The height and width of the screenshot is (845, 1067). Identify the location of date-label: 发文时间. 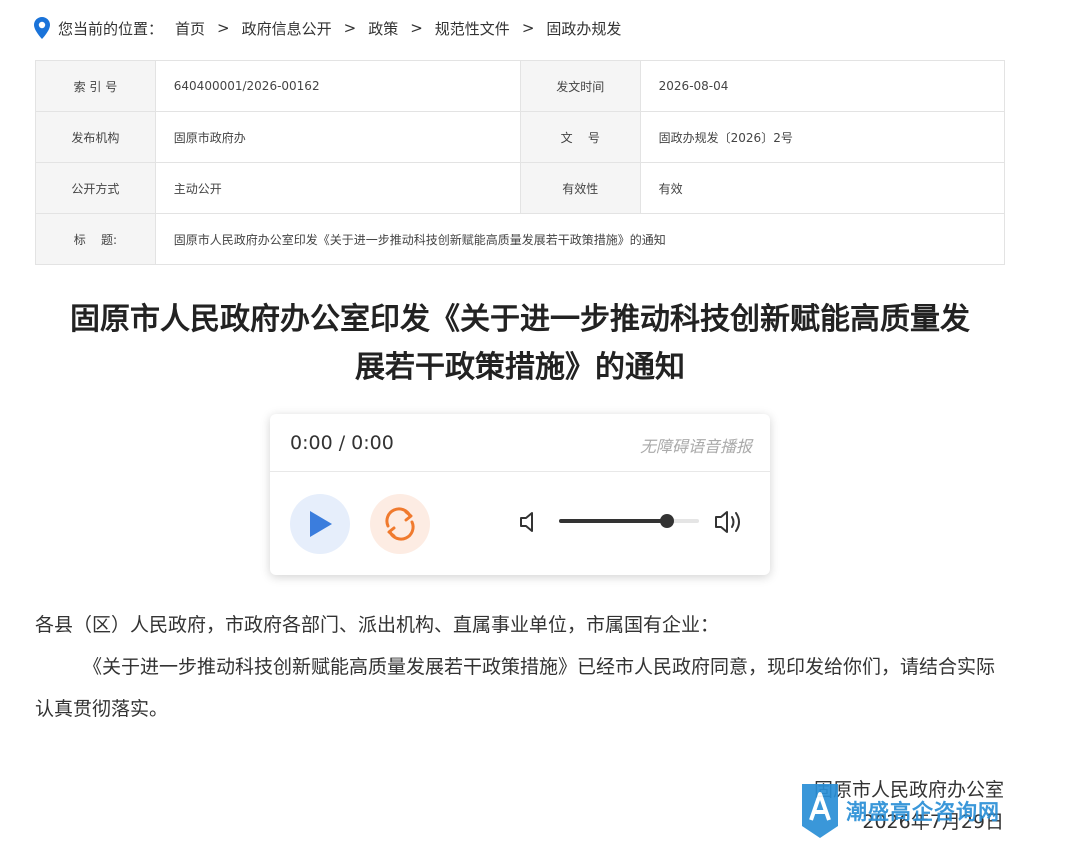
(580, 86).